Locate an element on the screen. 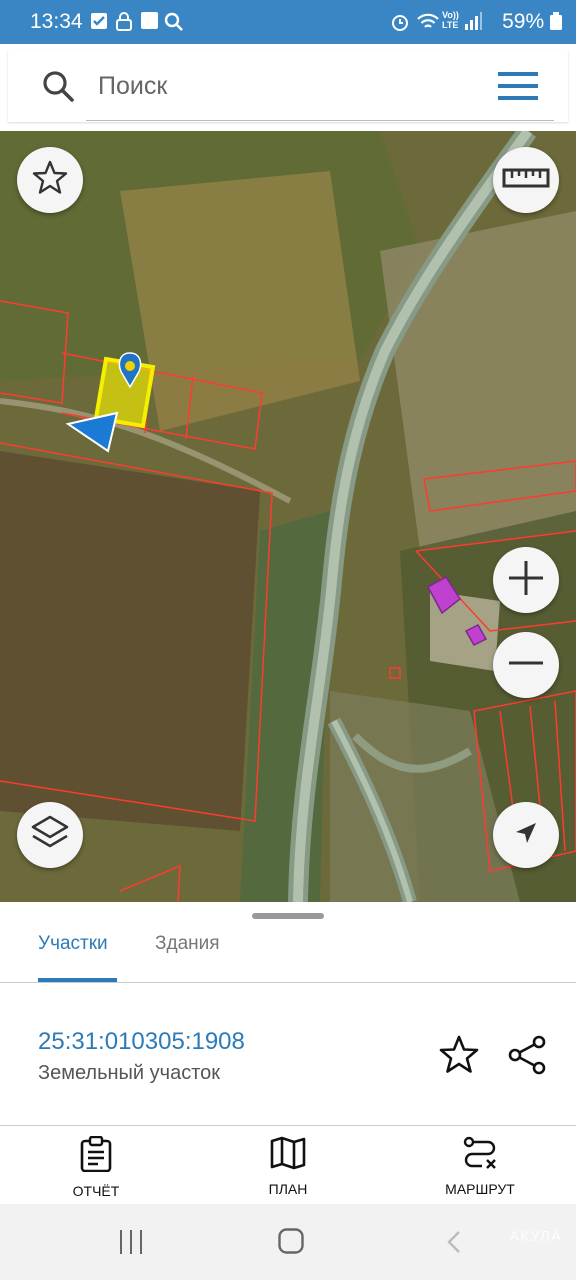 The image size is (576, 1280). status-time: 13:34 is located at coordinates (56, 21).